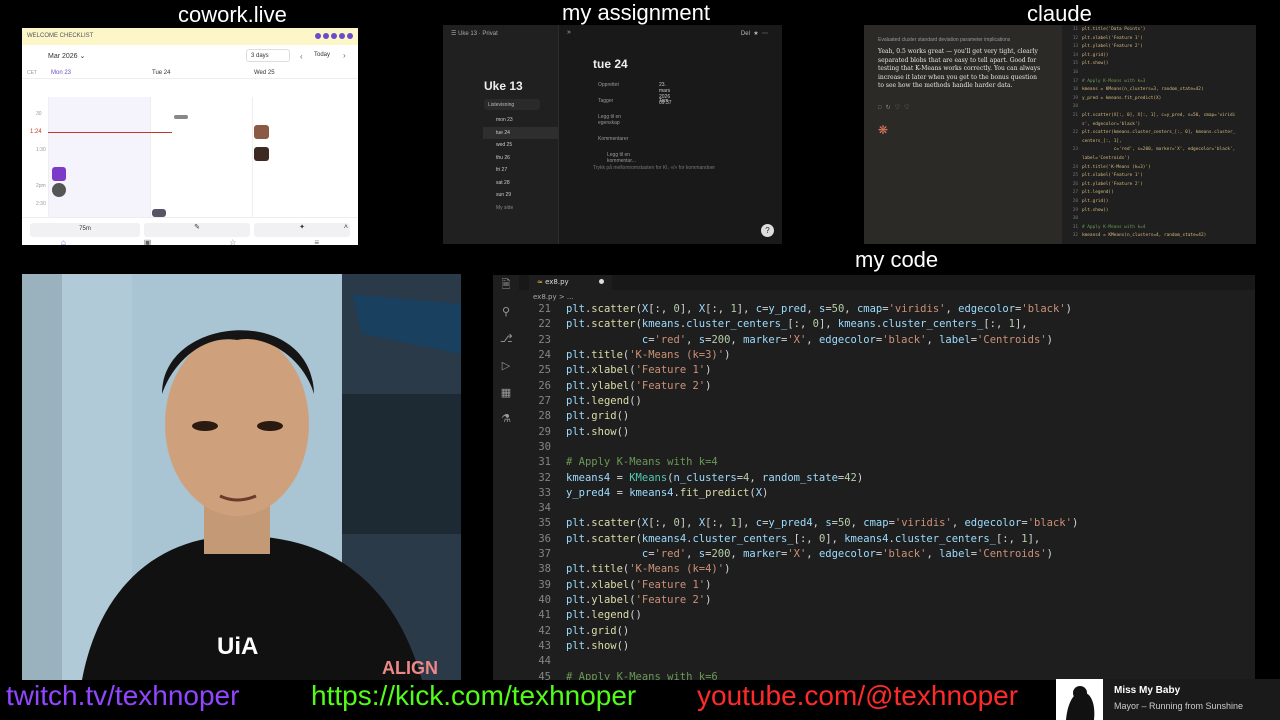  What do you see at coordinates (887, 371) in the screenshot?
I see `code-line: 25 plt.xlabel('Feature 1')` at bounding box center [887, 371].